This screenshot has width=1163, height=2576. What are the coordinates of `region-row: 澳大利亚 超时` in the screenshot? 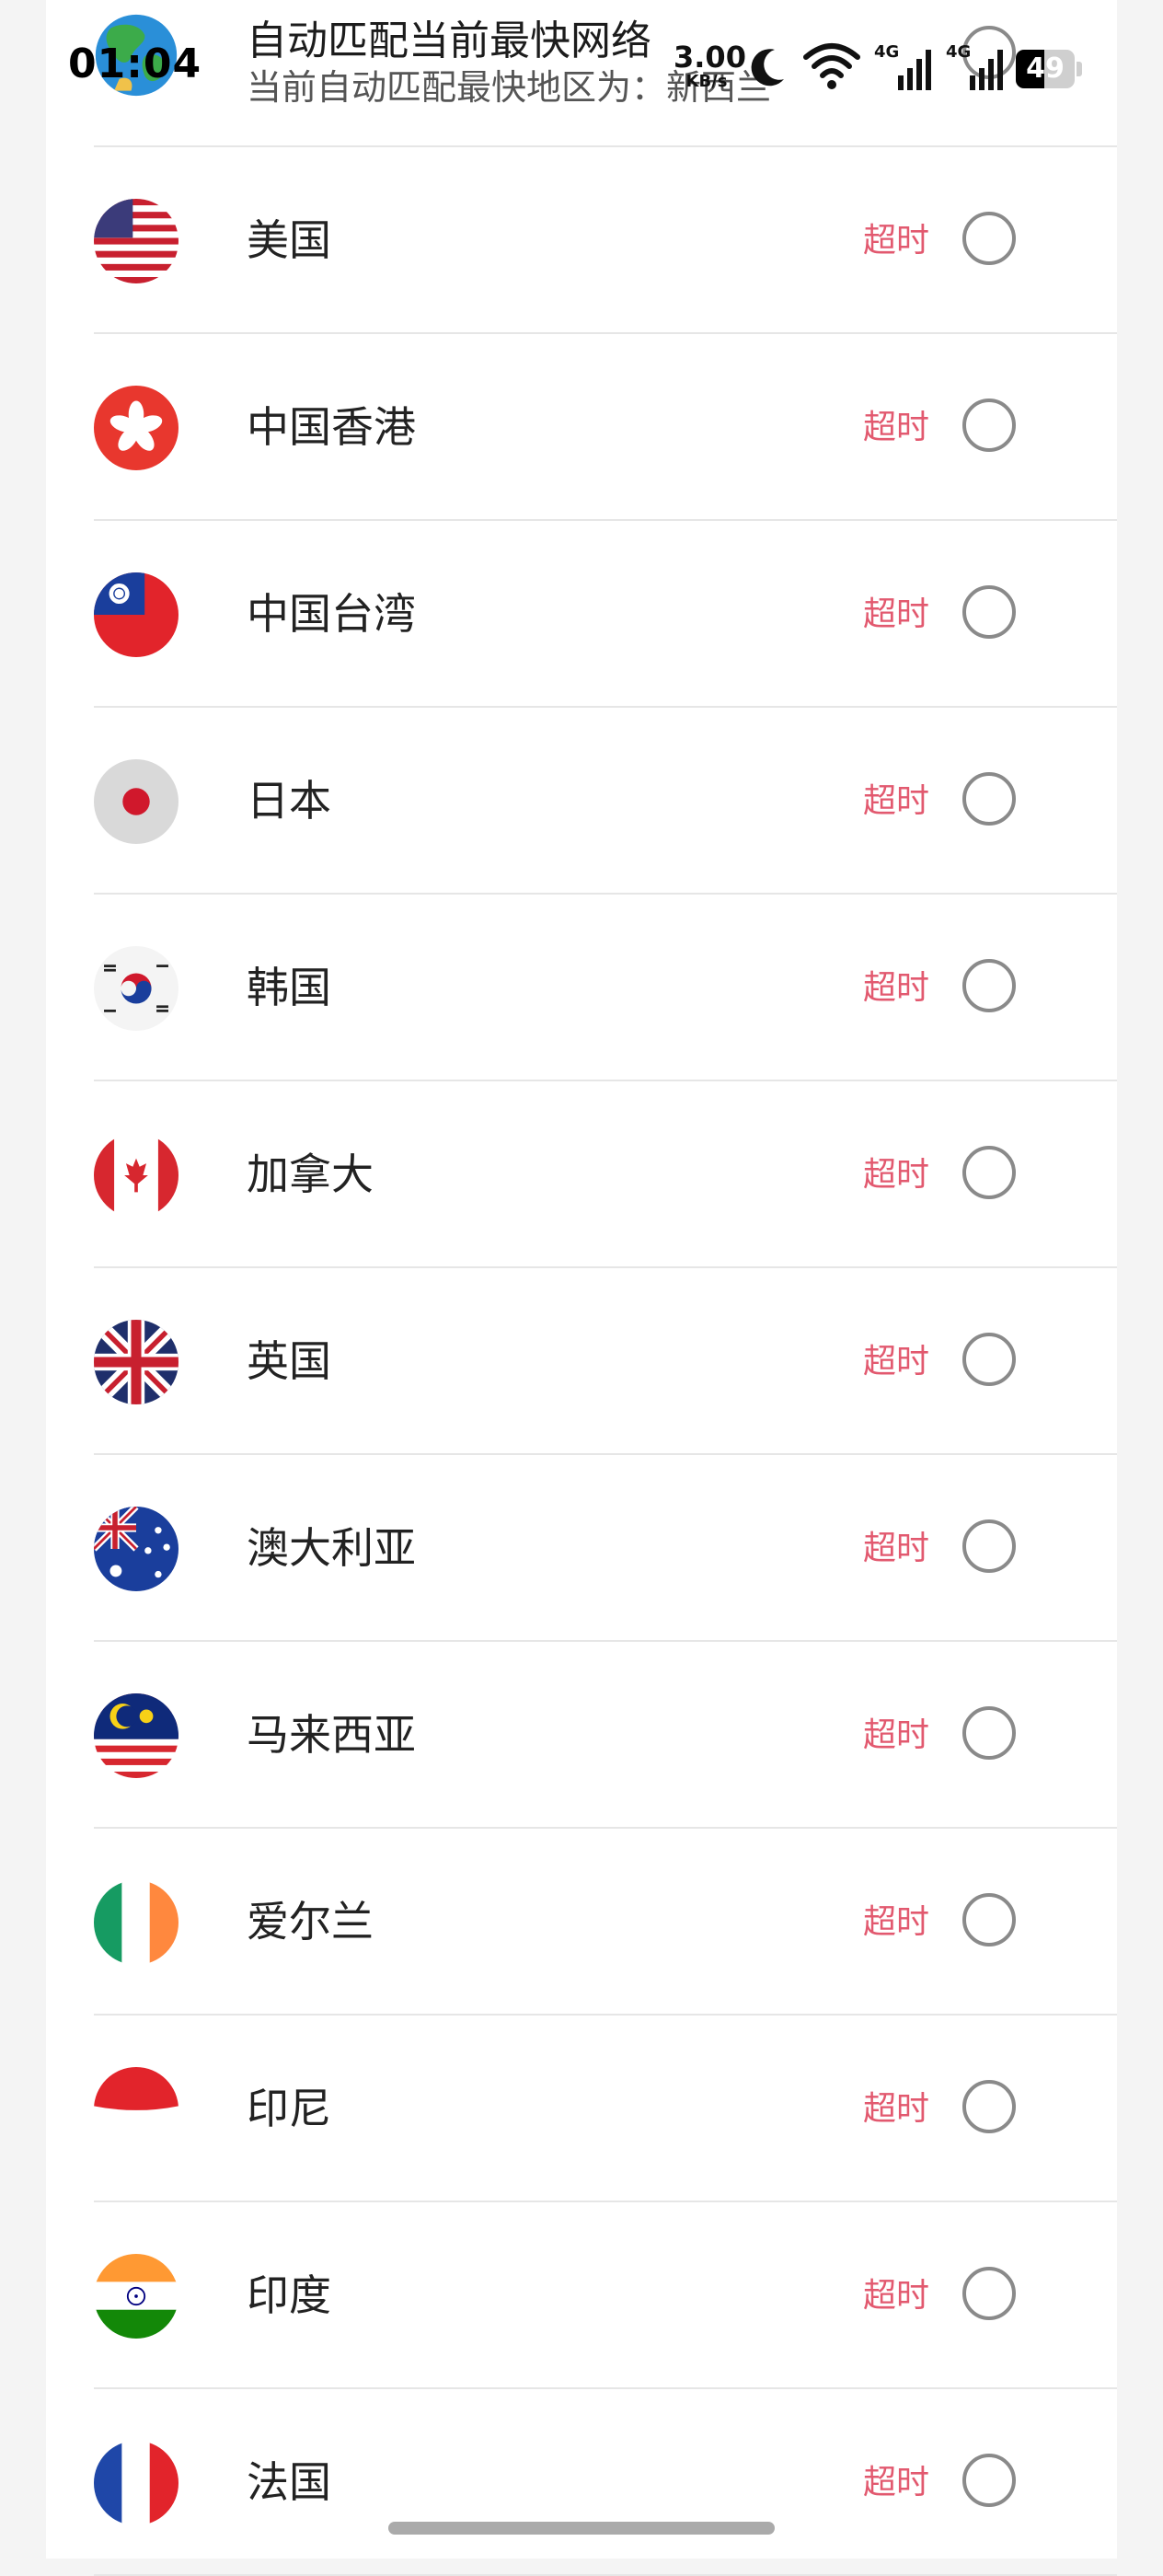 It's located at (581, 1549).